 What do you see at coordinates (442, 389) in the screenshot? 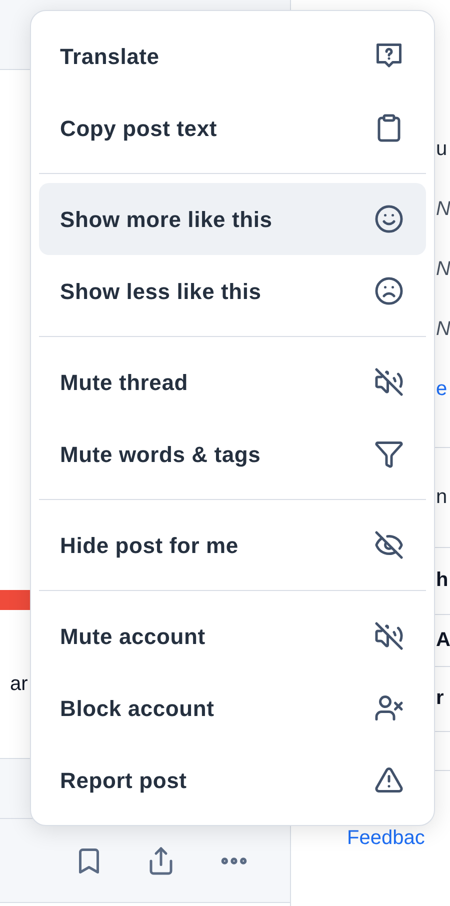
I see `text-fragment: e` at bounding box center [442, 389].